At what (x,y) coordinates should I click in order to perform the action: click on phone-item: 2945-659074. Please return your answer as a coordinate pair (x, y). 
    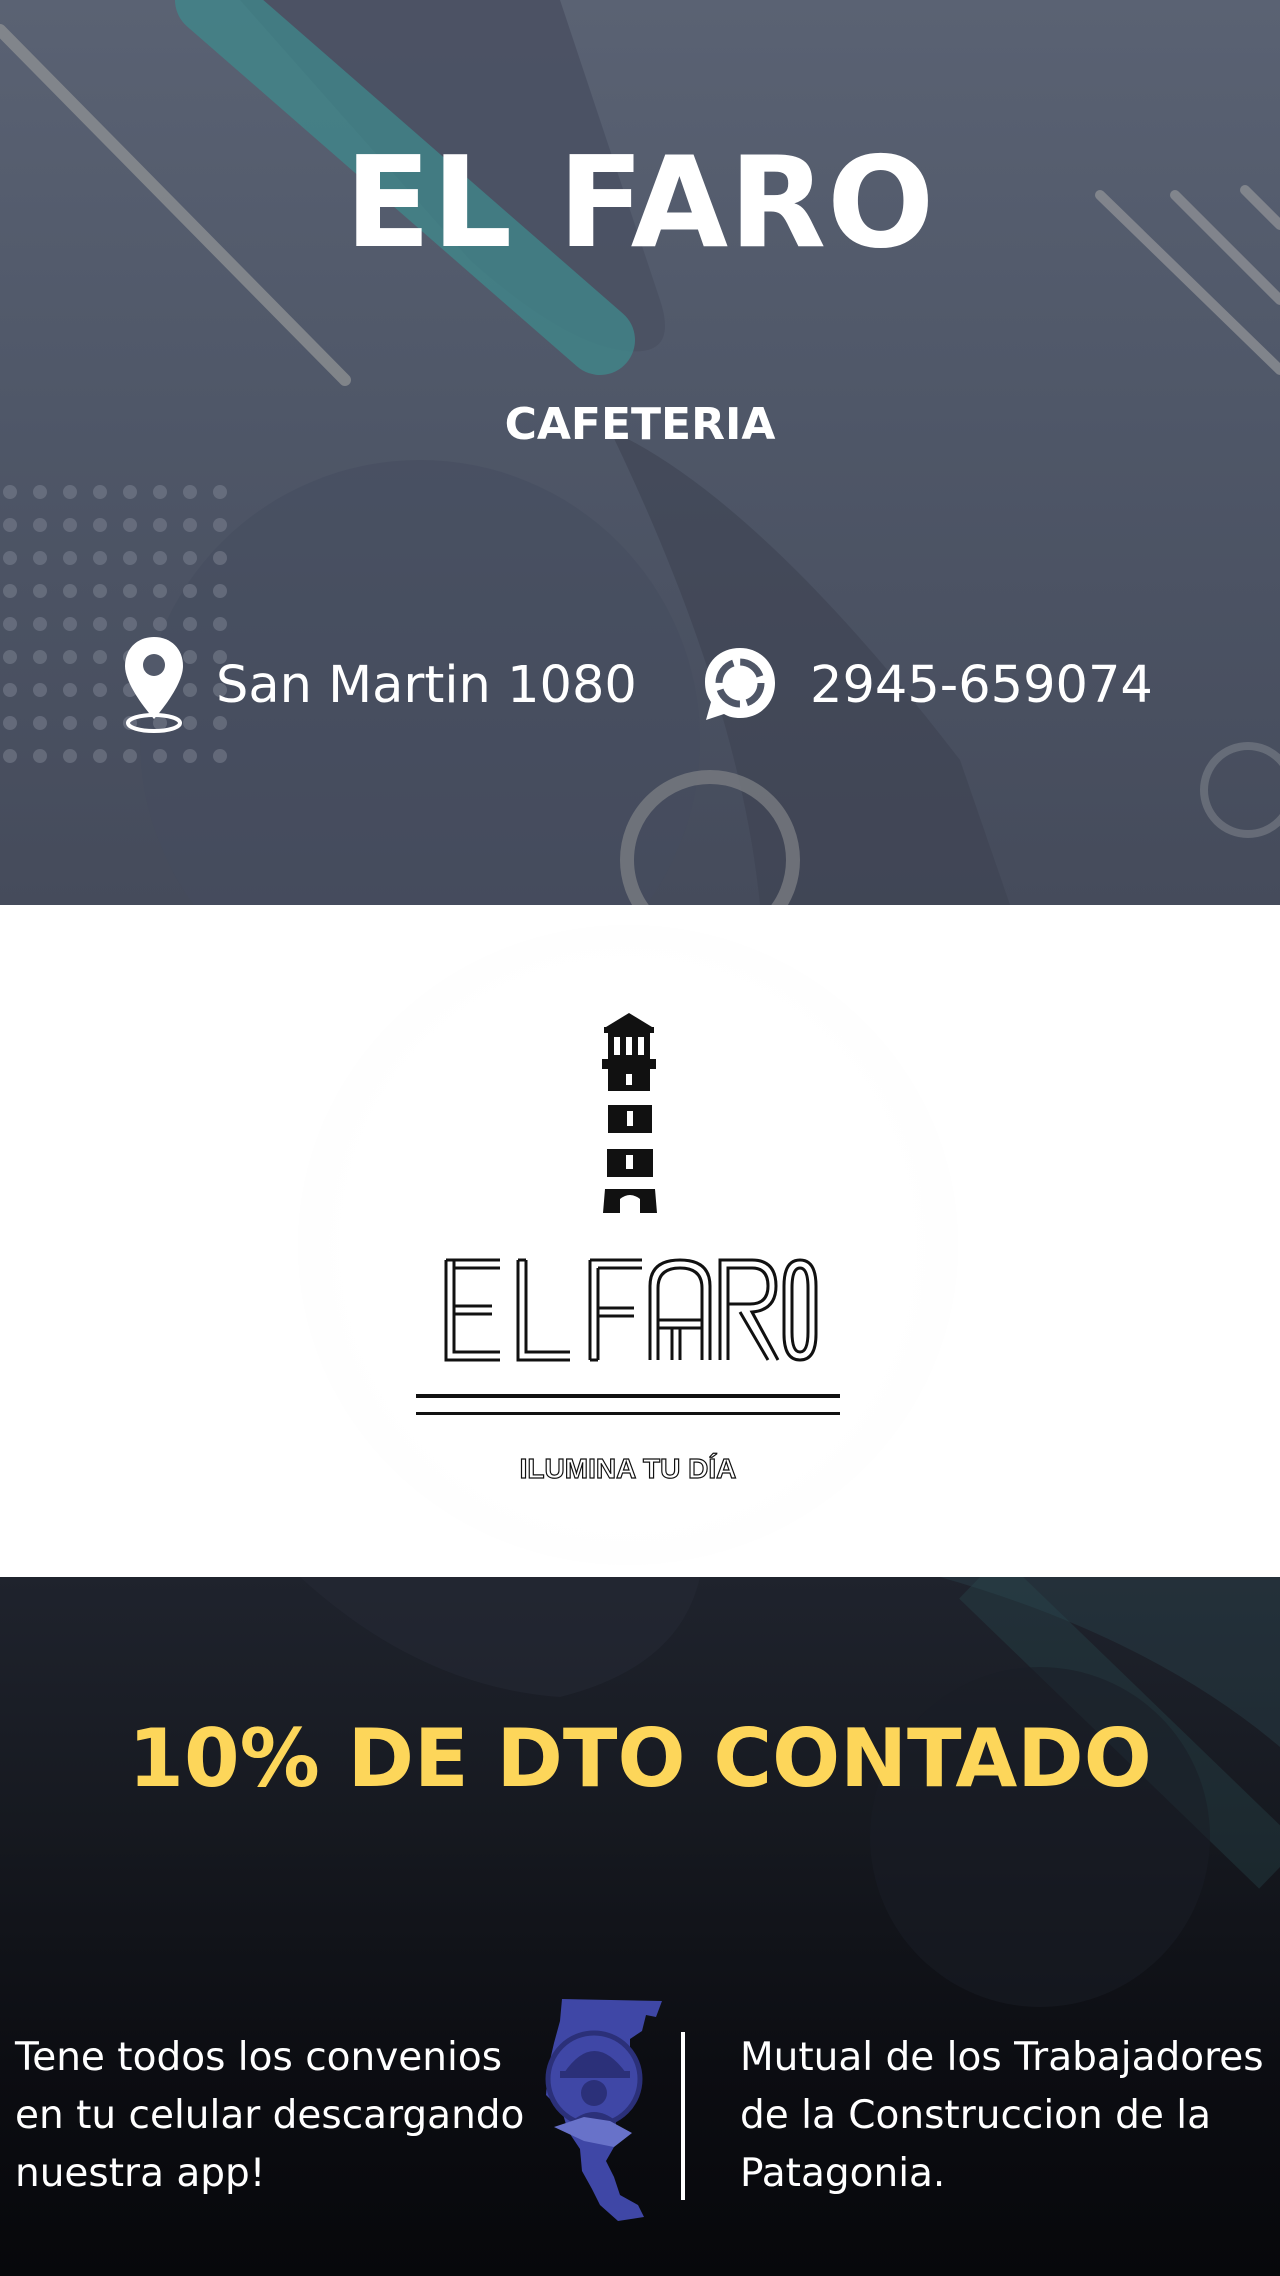
    Looking at the image, I should click on (926, 685).